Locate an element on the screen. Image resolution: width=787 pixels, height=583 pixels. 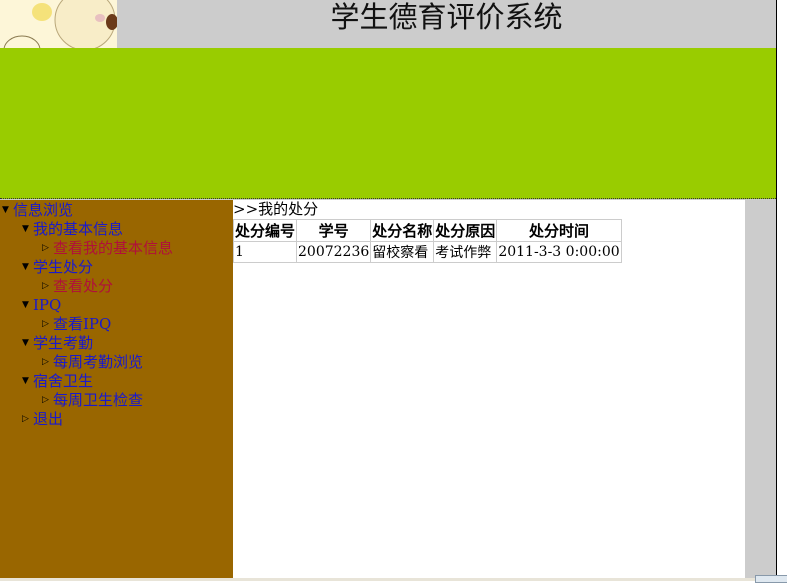
tree-item: ▷ 查看处分 is located at coordinates (77, 286).